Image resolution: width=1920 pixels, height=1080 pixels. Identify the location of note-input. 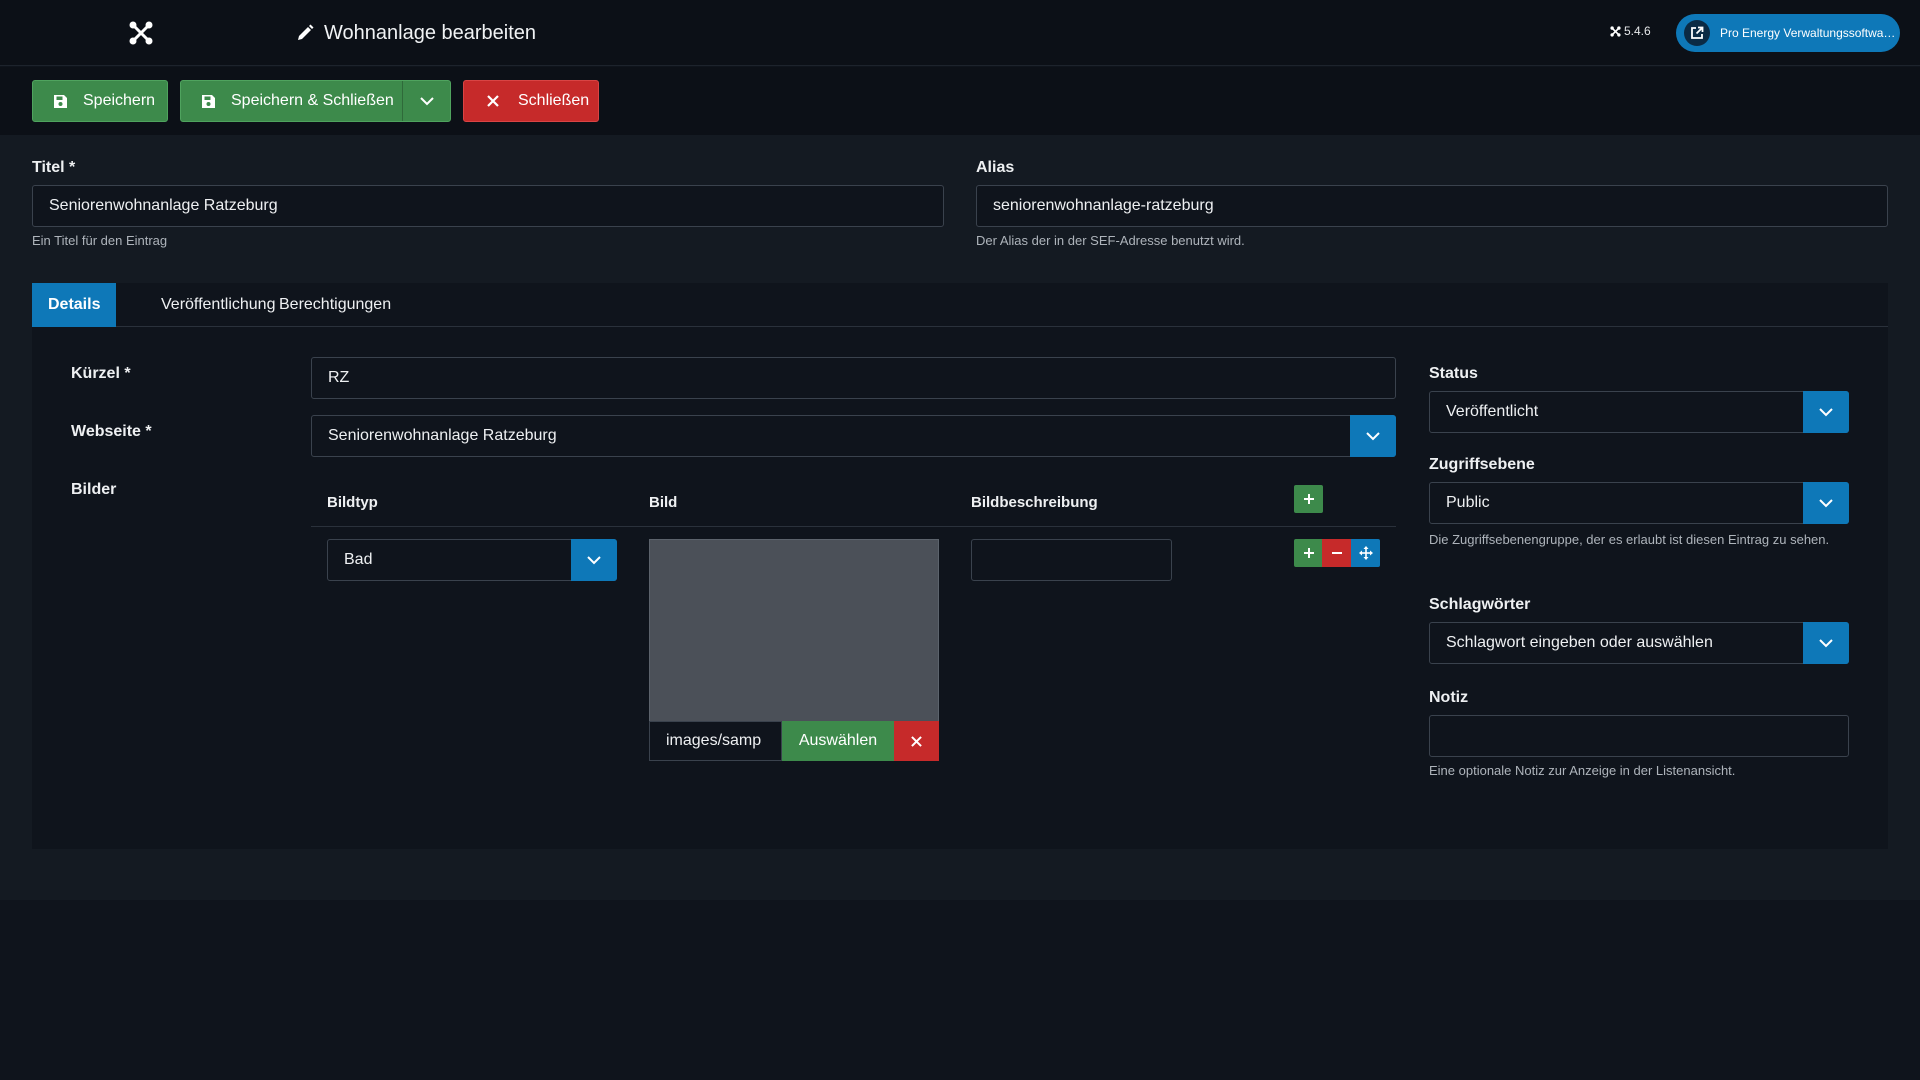
(1639, 736).